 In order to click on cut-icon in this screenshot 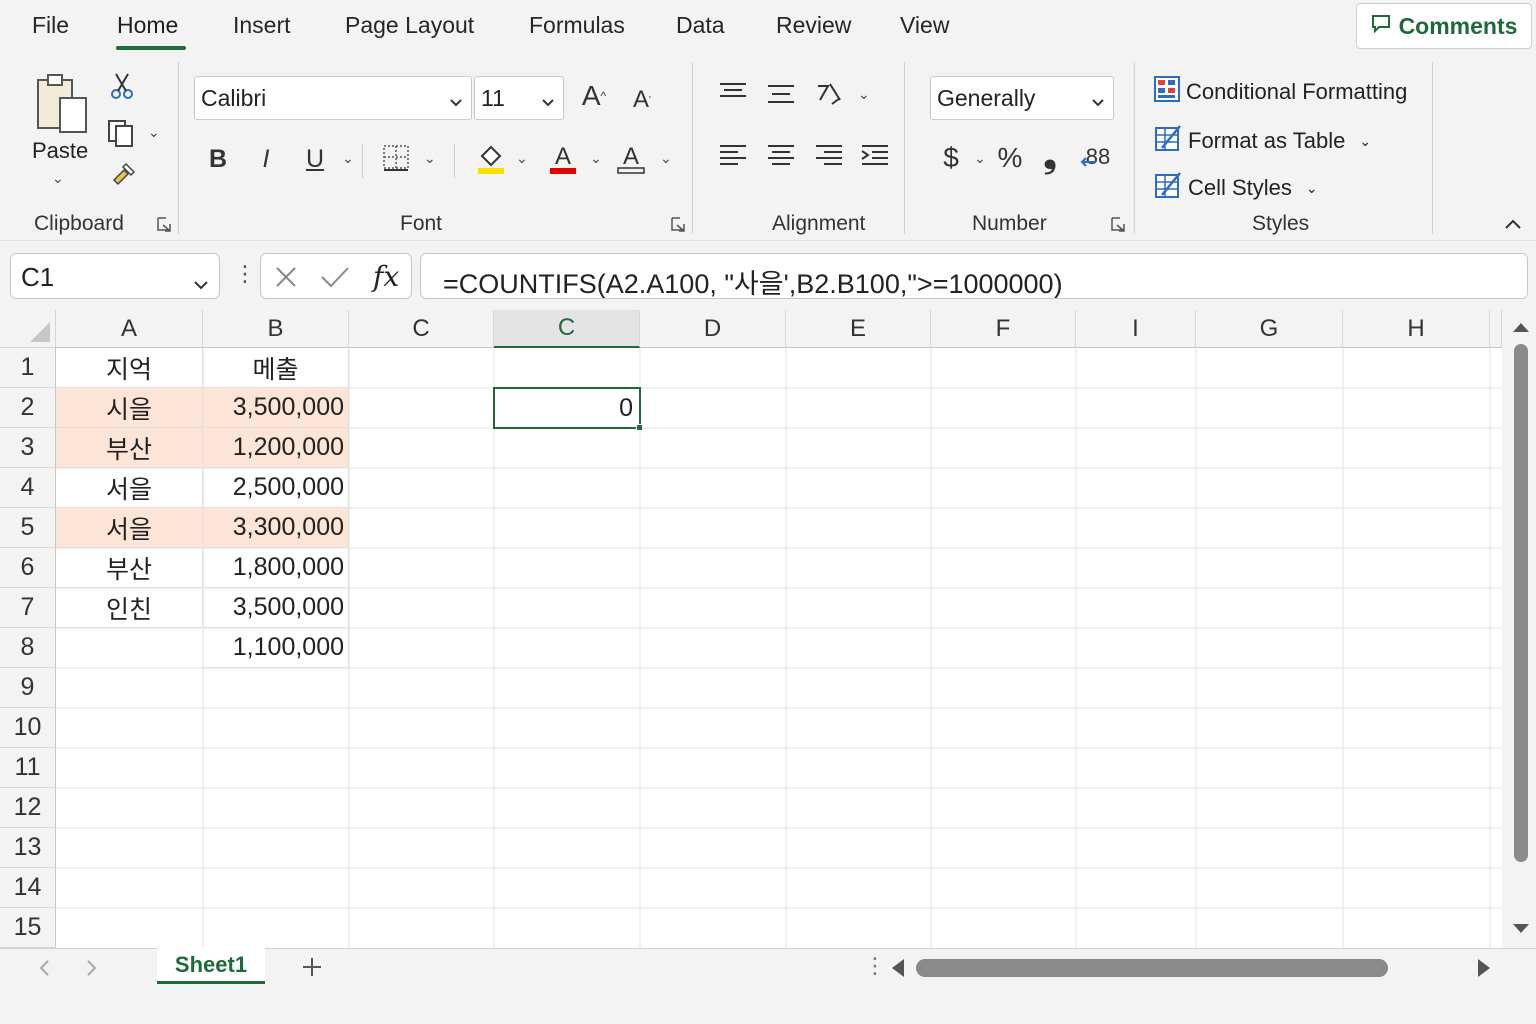, I will do `click(122, 86)`.